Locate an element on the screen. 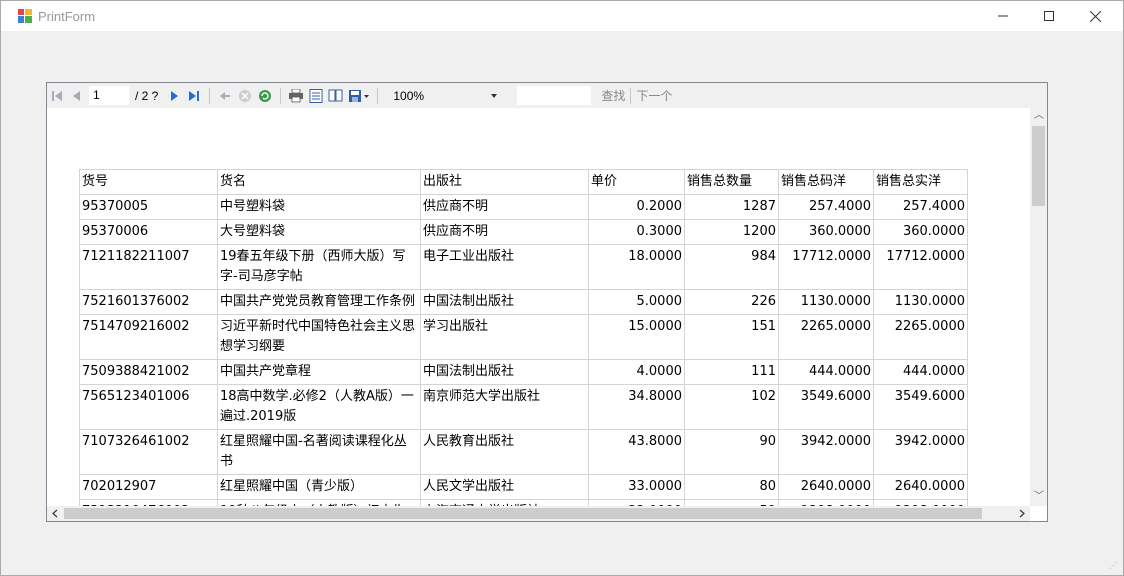  scroll-up-icon: ︿ is located at coordinates (1039, 116).